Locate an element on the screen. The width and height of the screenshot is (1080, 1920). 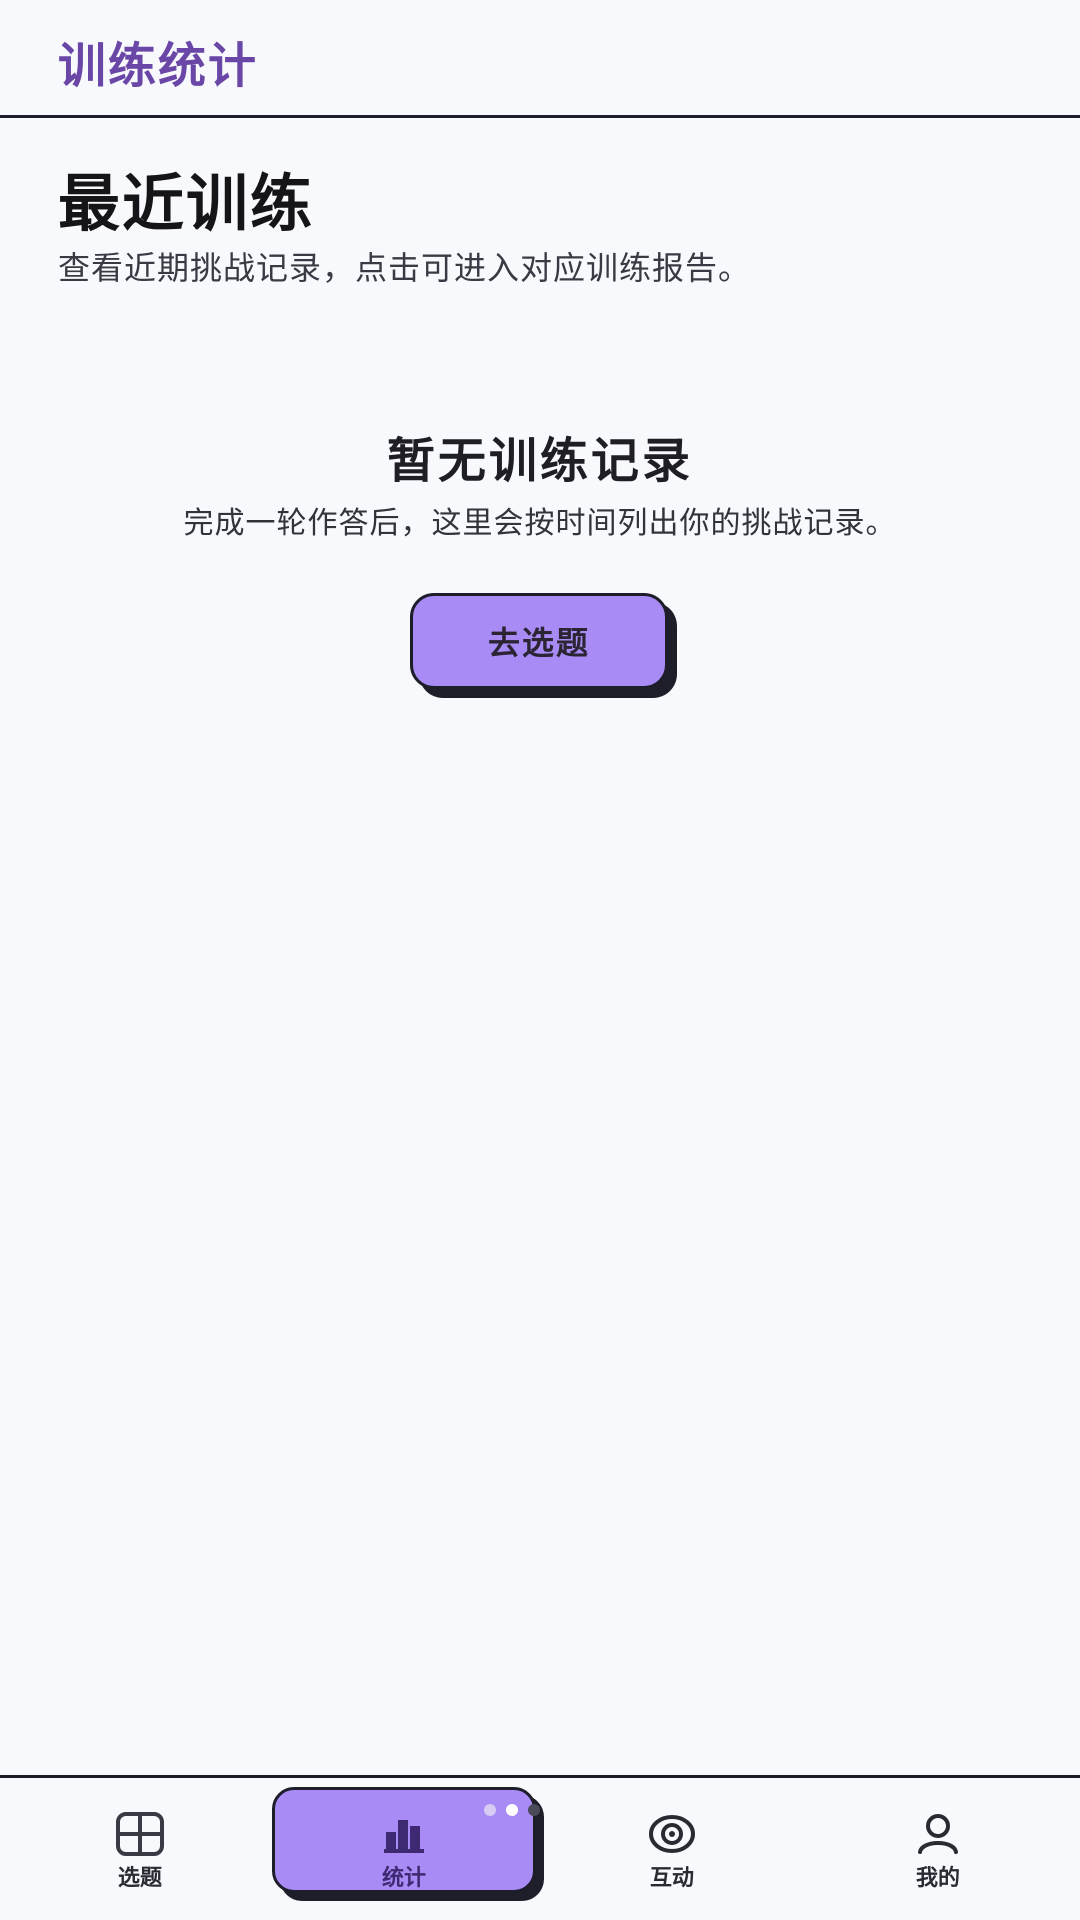
eye-icon is located at coordinates (672, 1834).